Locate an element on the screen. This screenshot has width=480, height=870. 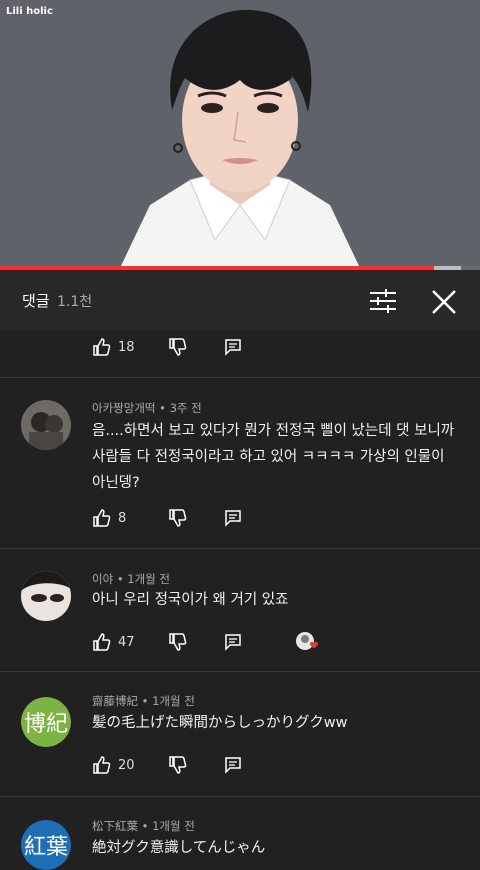
close-icon is located at coordinates (444, 302).